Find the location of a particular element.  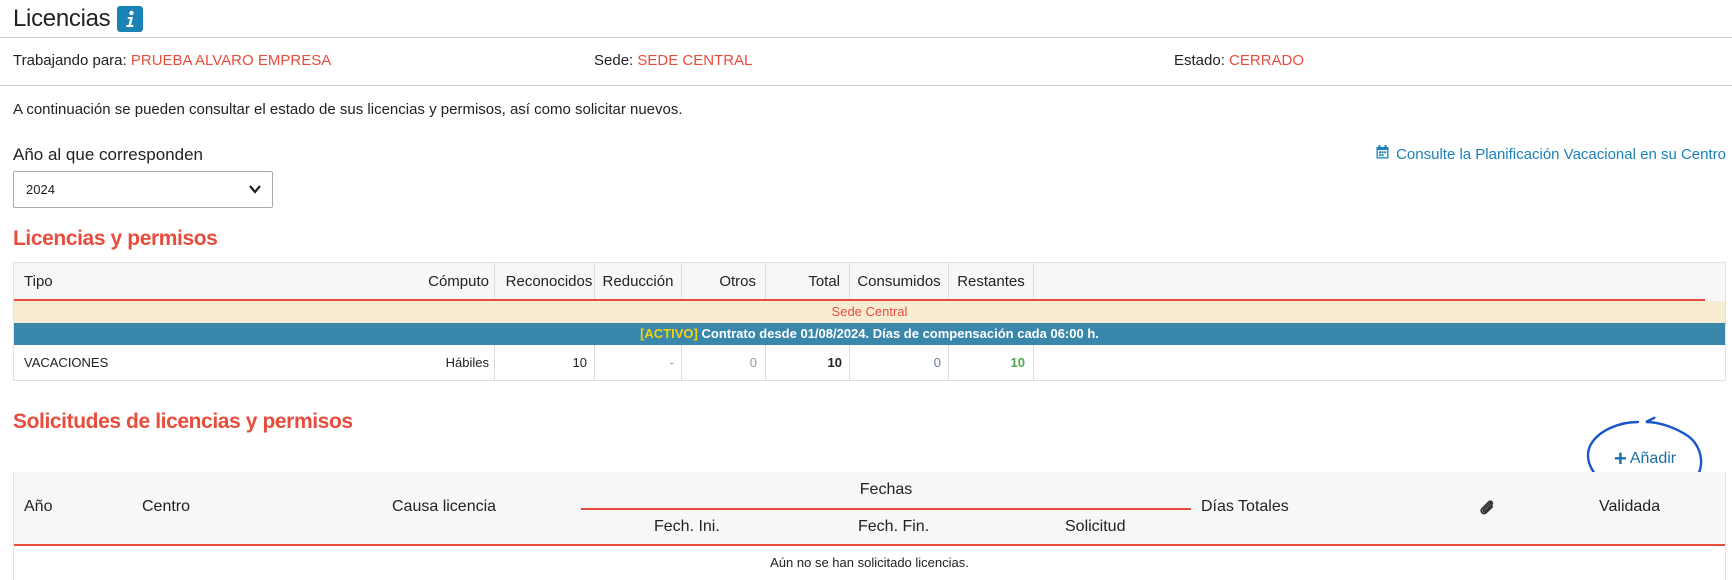

working-for-value: PRUEBA ALVARO EMPRESA is located at coordinates (231, 60).